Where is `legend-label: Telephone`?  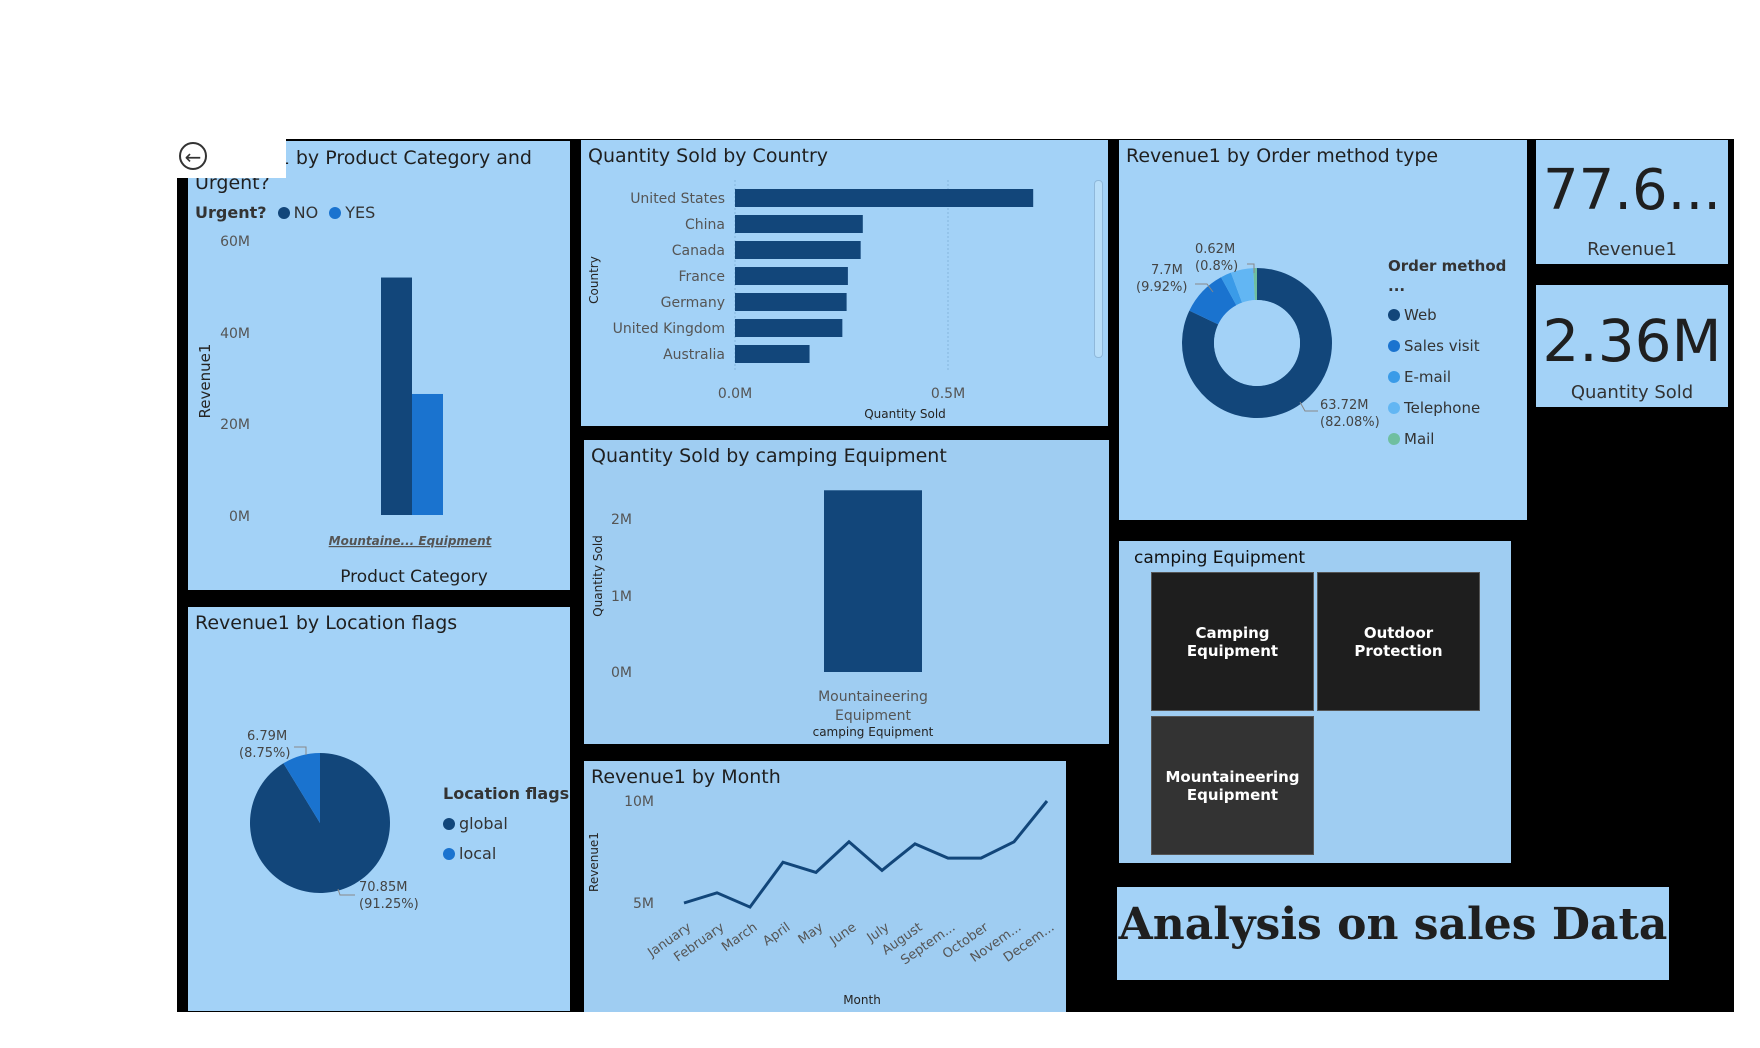 legend-label: Telephone is located at coordinates (1442, 408).